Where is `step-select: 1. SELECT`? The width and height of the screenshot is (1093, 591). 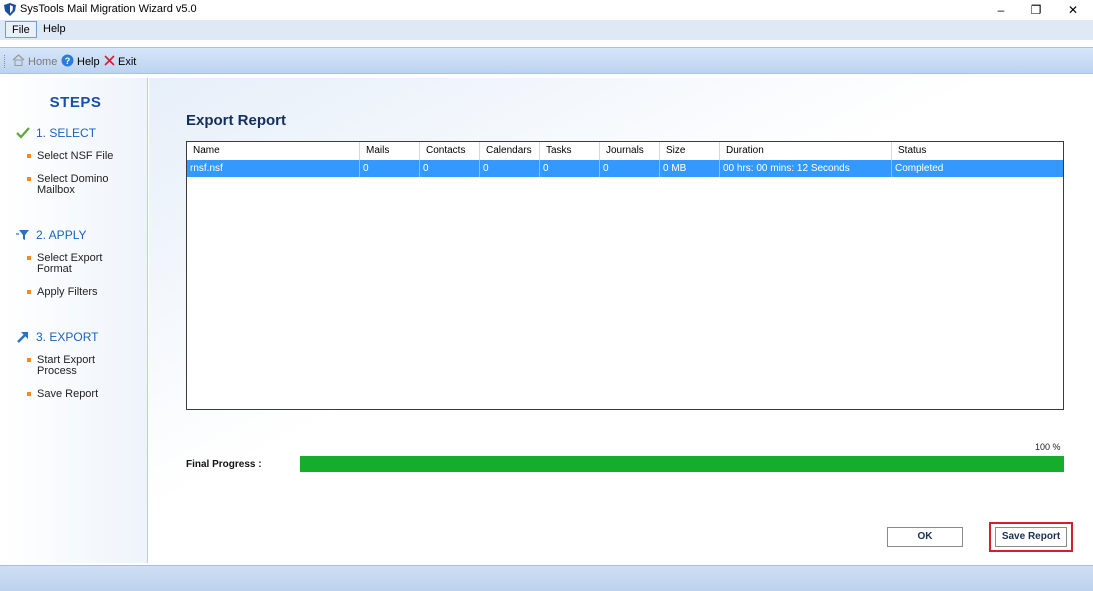 step-select: 1. SELECT is located at coordinates (56, 133).